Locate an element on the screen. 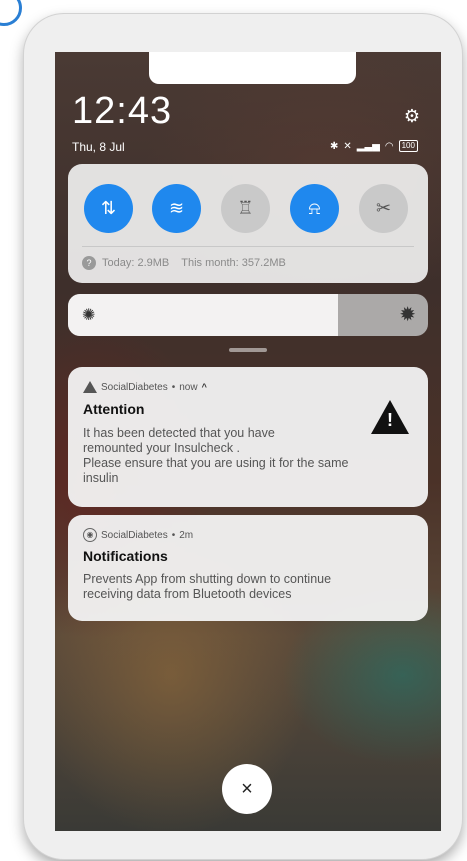  wifi-icon: ≋ is located at coordinates (176, 208).